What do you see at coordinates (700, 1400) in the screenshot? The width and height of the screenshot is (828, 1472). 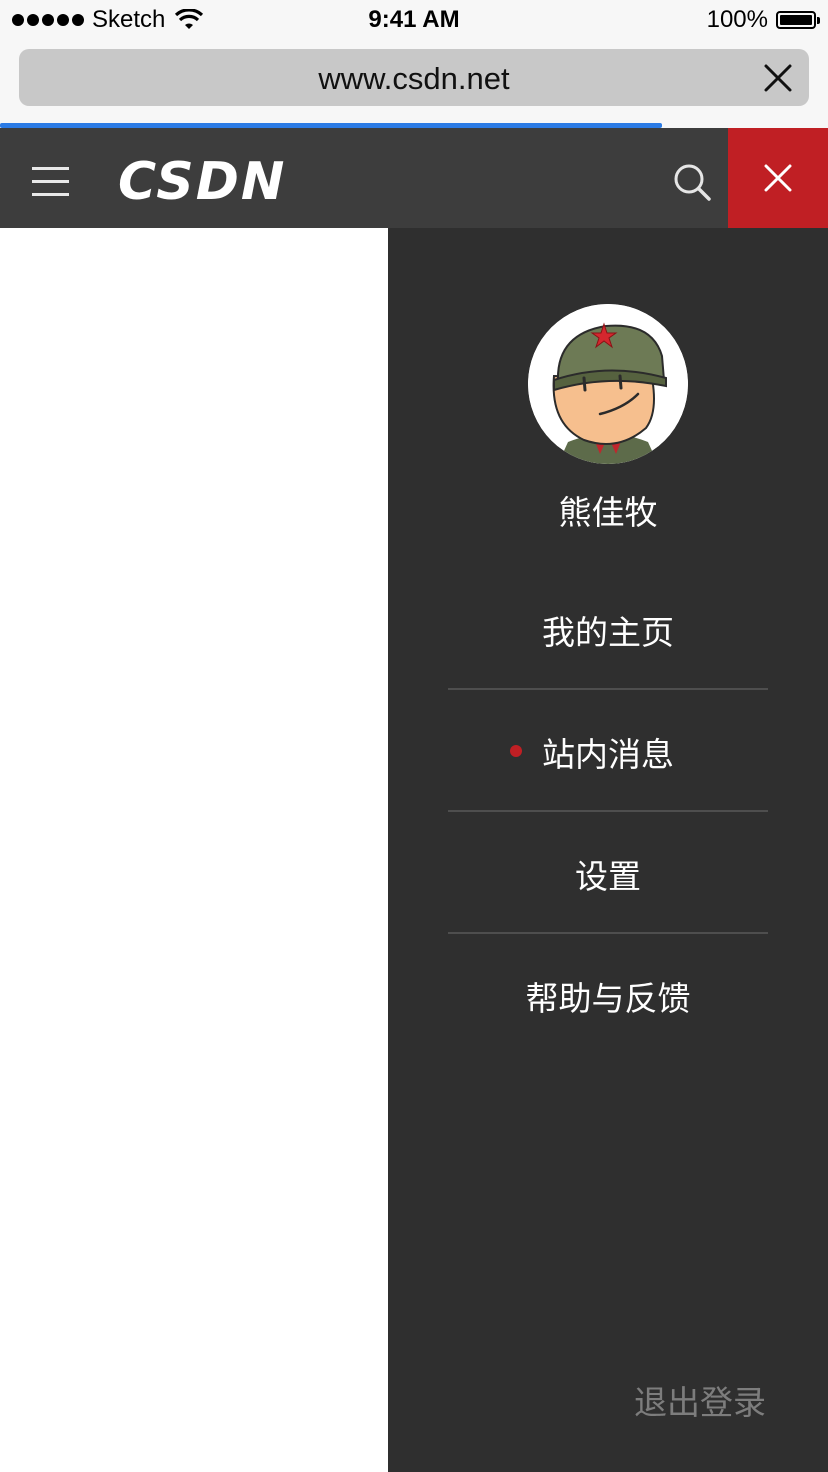 I see `logout-link: 退出登录` at bounding box center [700, 1400].